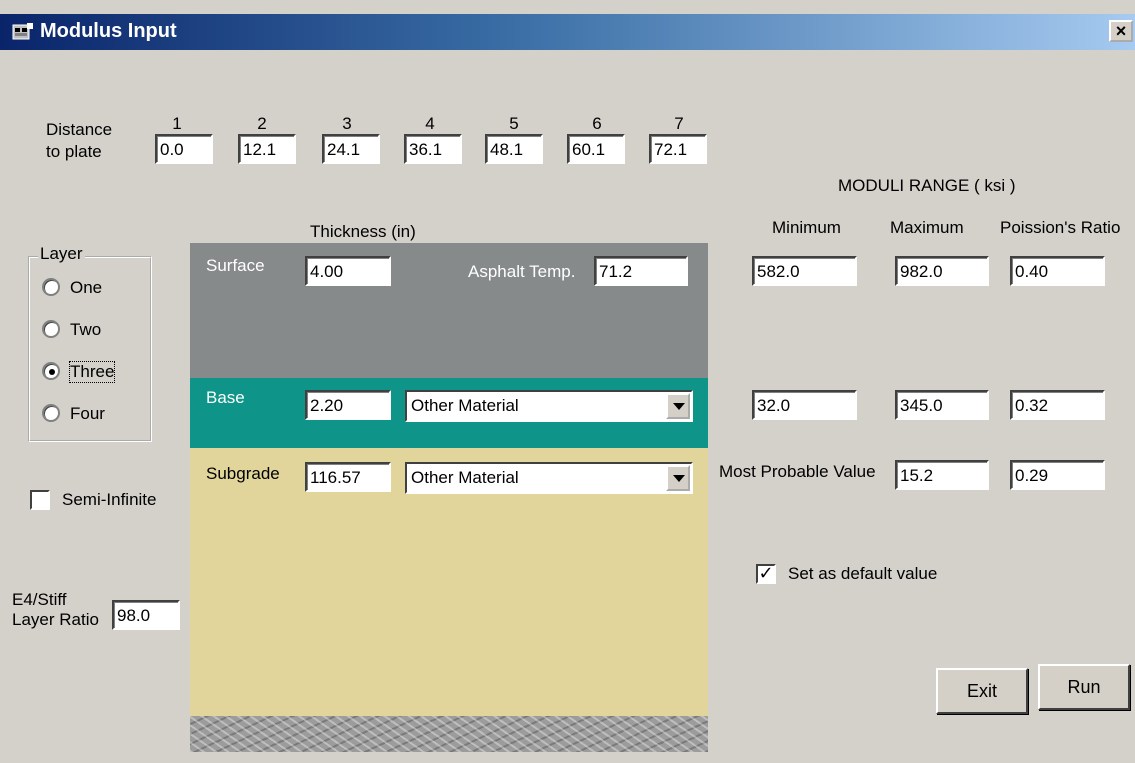 This screenshot has width=1135, height=763. What do you see at coordinates (363, 231) in the screenshot?
I see `thickness-header: Thickness (in)` at bounding box center [363, 231].